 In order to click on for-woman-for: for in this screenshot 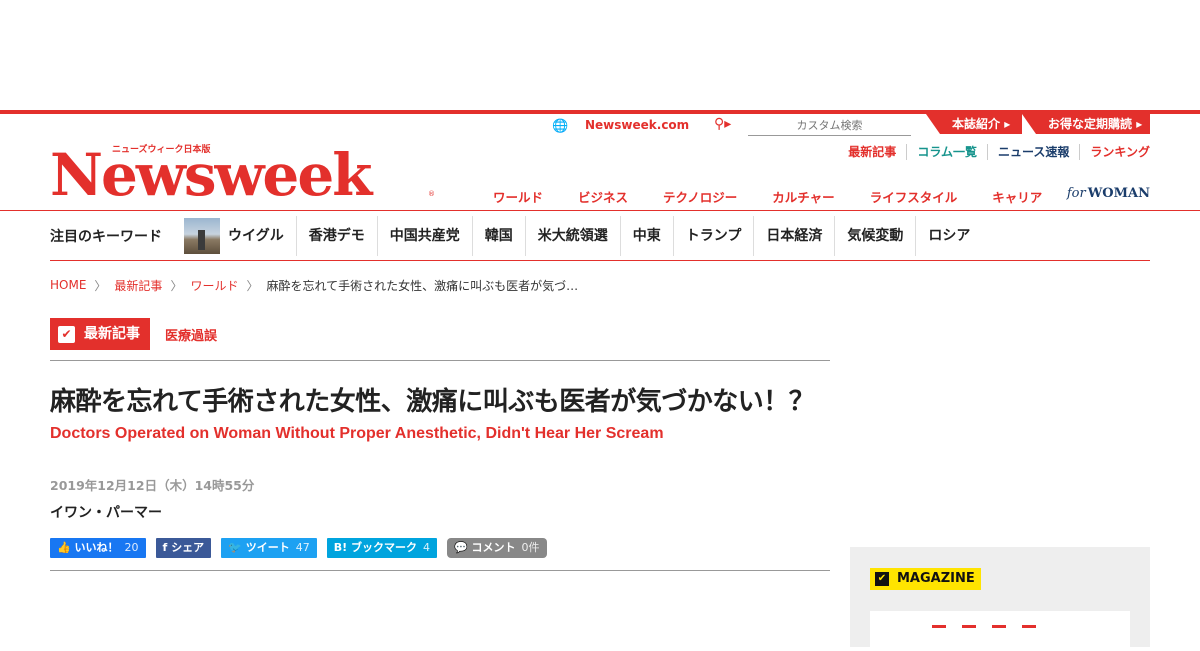, I will do `click(1076, 193)`.